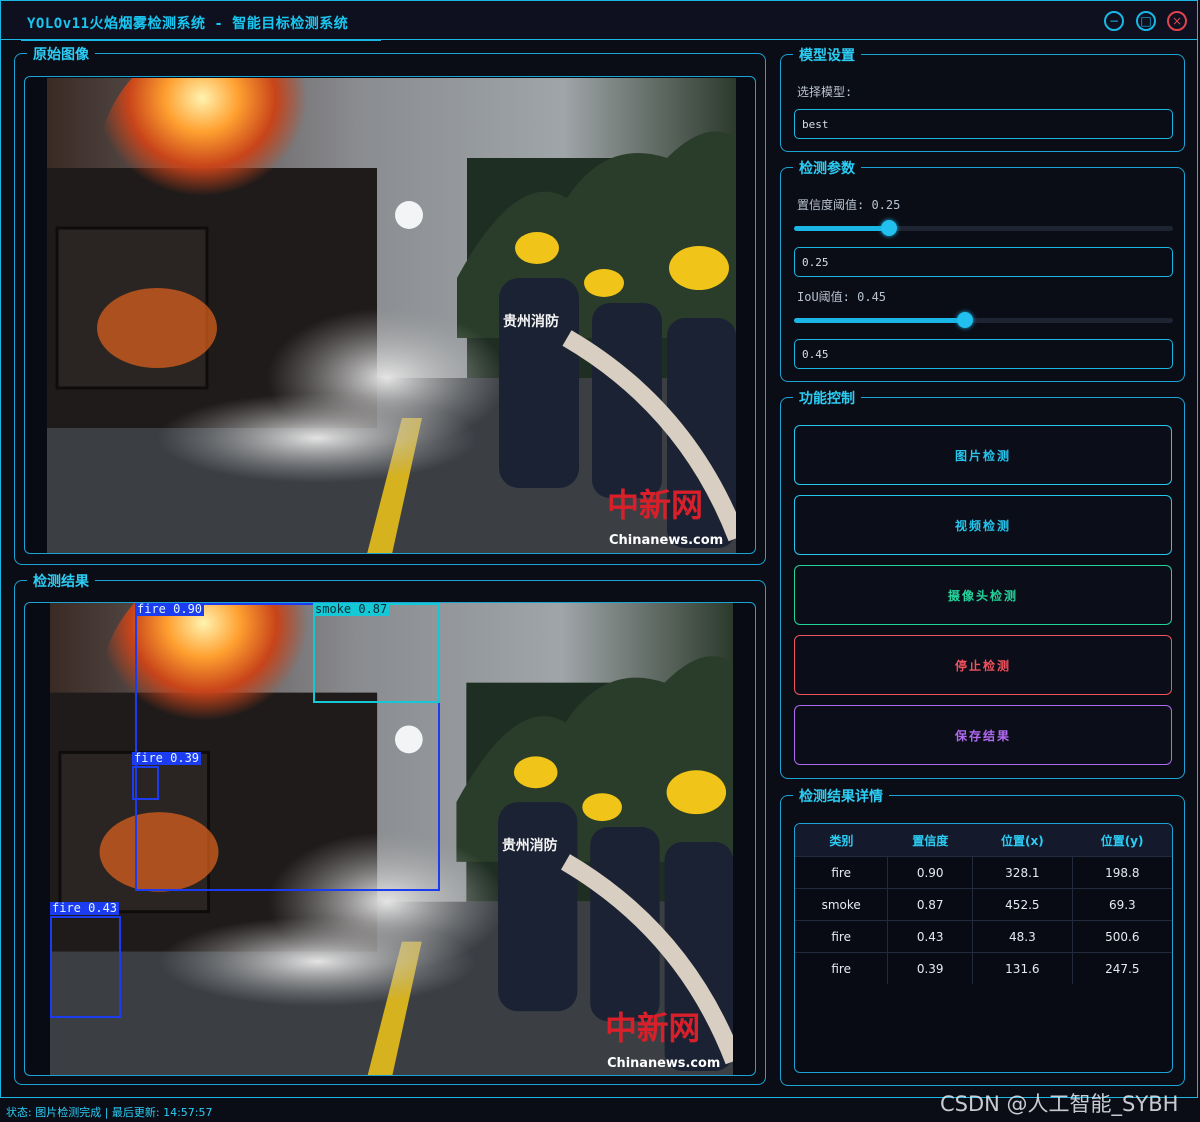 The image size is (1200, 1122). Describe the element at coordinates (1022, 968) in the screenshot. I see `cell-x: 131.6` at that location.